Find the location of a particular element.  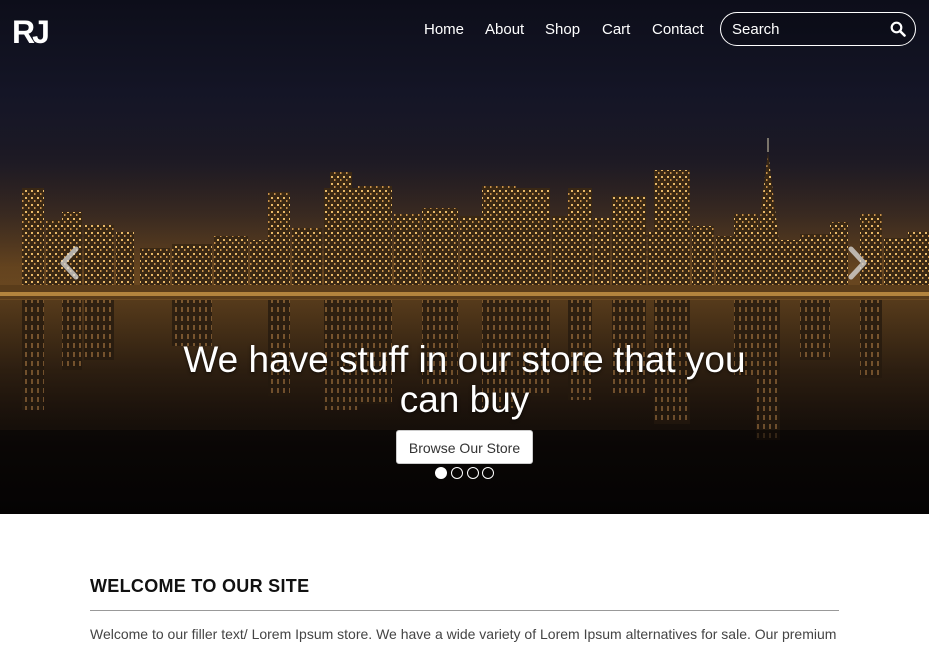

chevron-left-icon is located at coordinates (69, 263).